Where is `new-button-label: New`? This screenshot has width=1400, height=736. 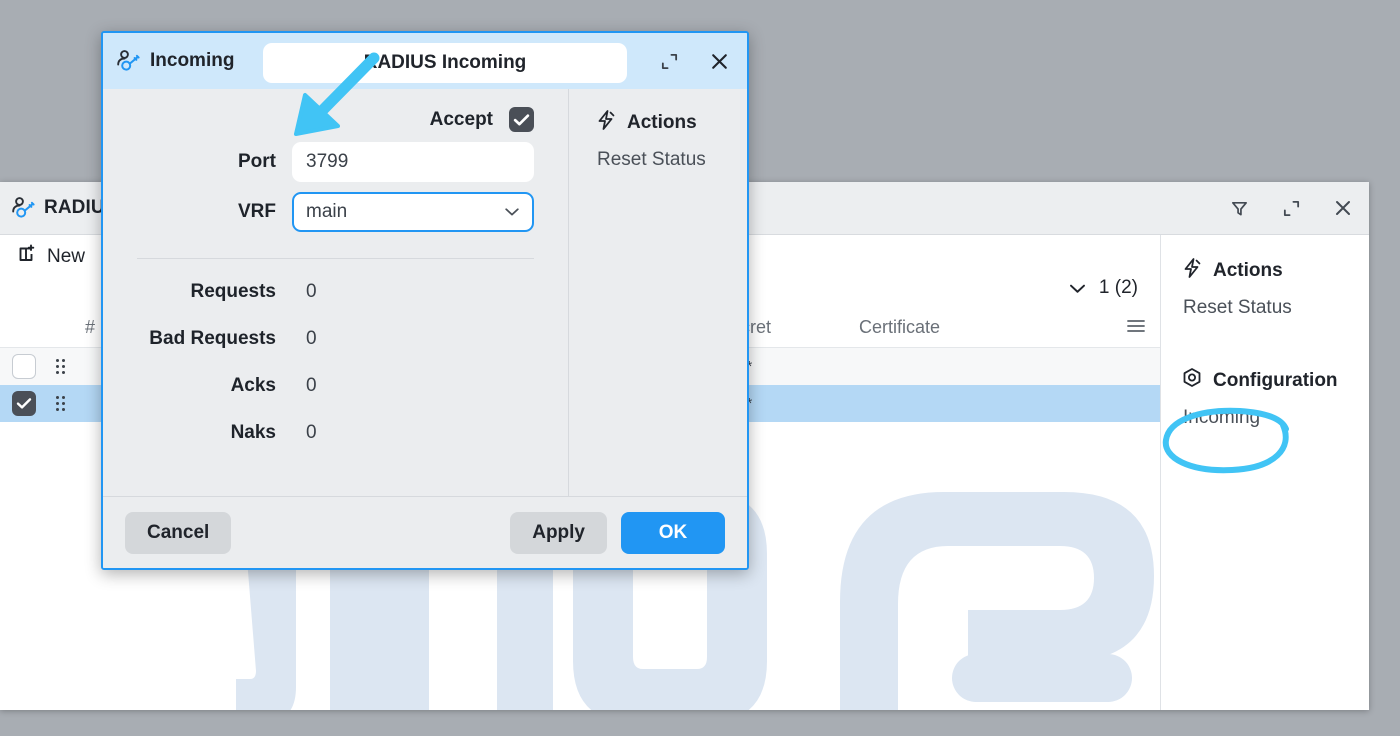 new-button-label: New is located at coordinates (66, 256).